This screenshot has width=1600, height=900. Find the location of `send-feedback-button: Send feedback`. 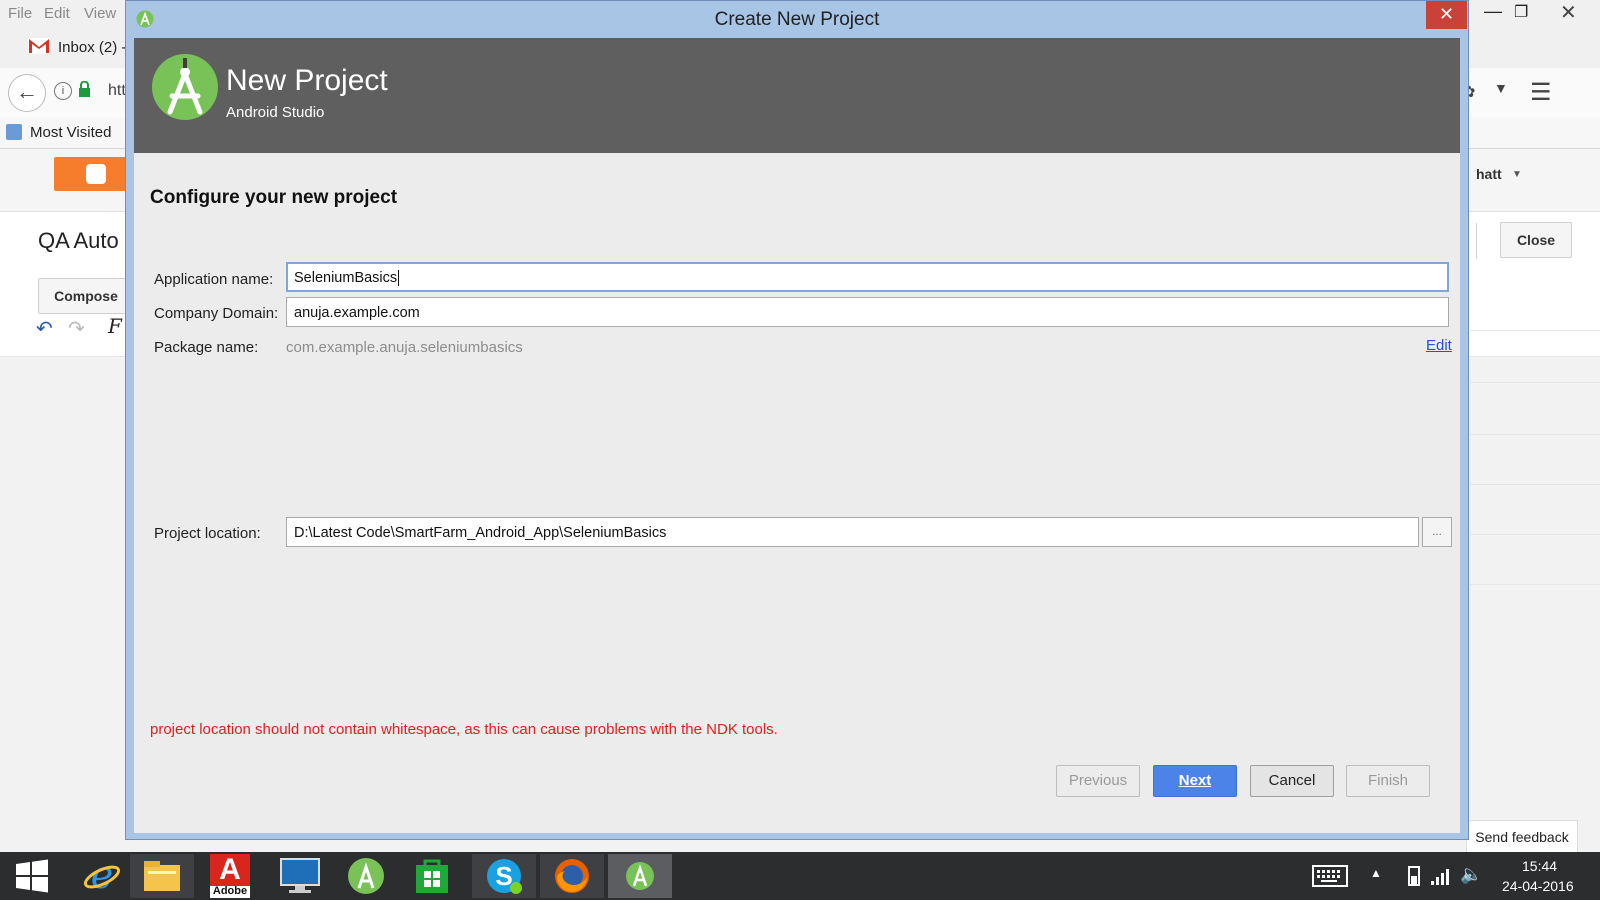

send-feedback-button: Send feedback is located at coordinates (1522, 837).